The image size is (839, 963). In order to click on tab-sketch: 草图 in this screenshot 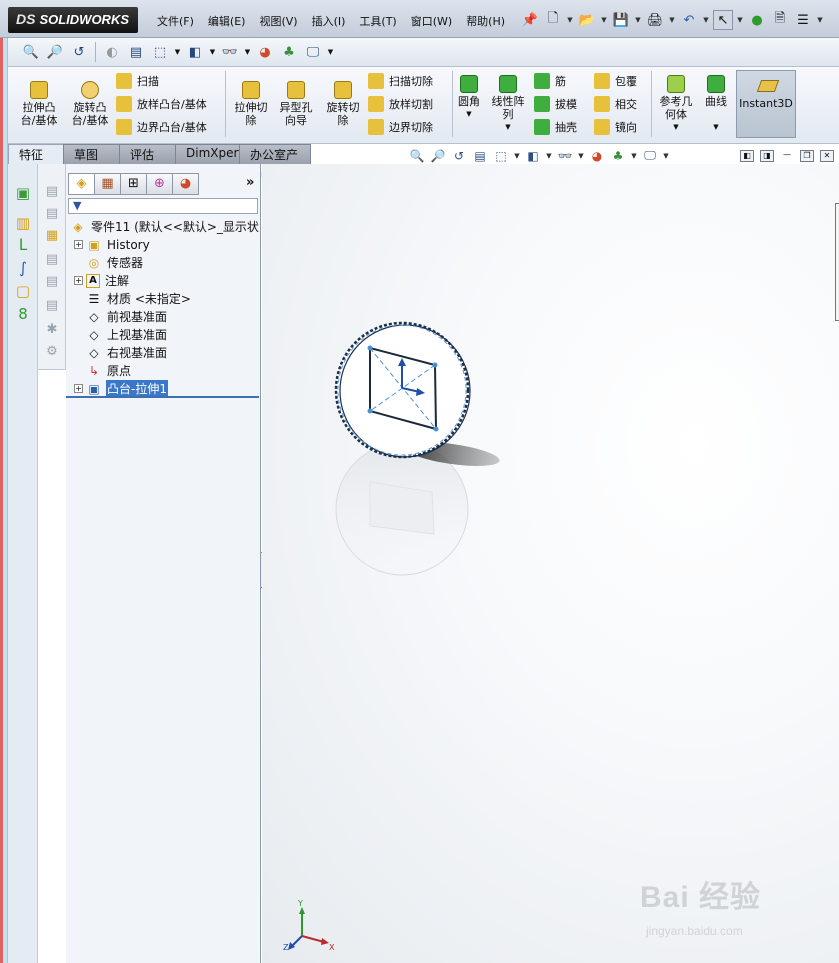, I will do `click(91, 154)`.